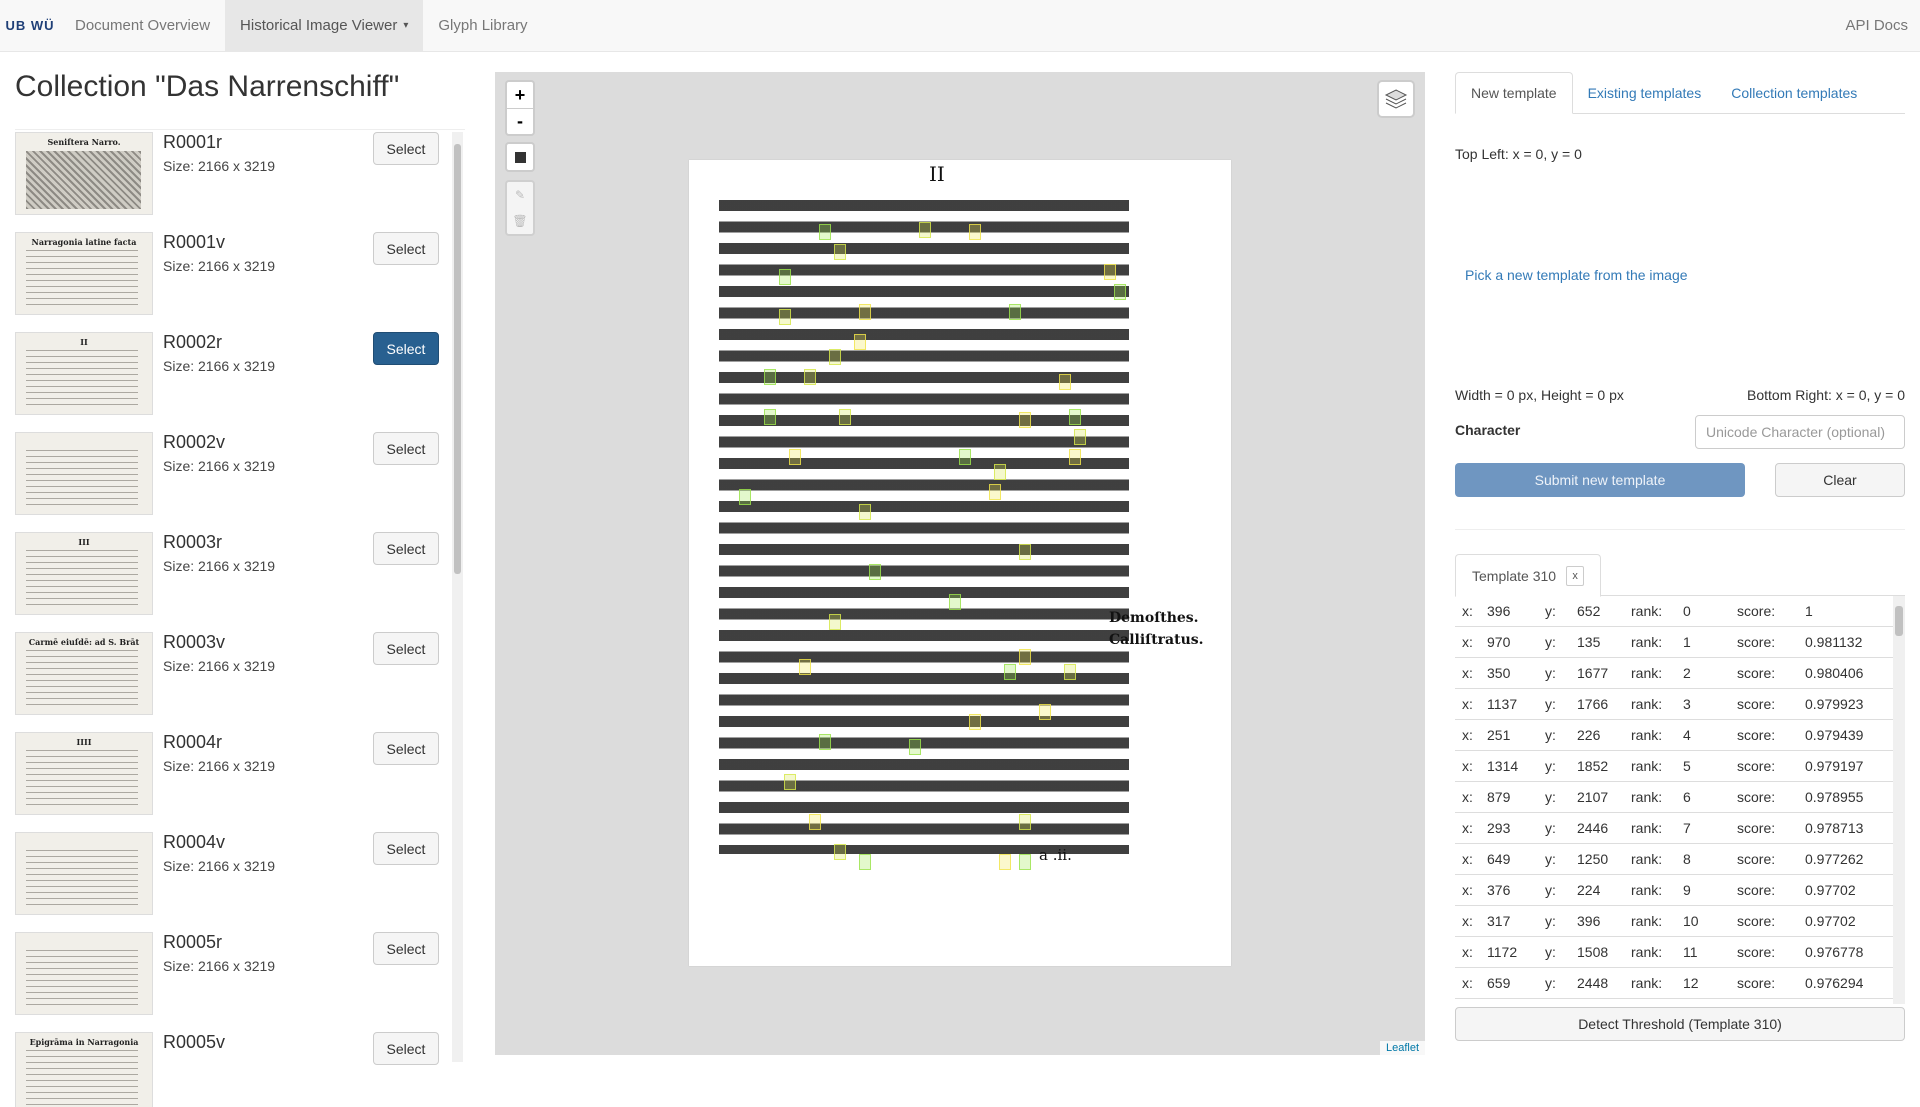 Image resolution: width=1920 pixels, height=1107 pixels. I want to click on x-value: 1314, so click(1503, 766).